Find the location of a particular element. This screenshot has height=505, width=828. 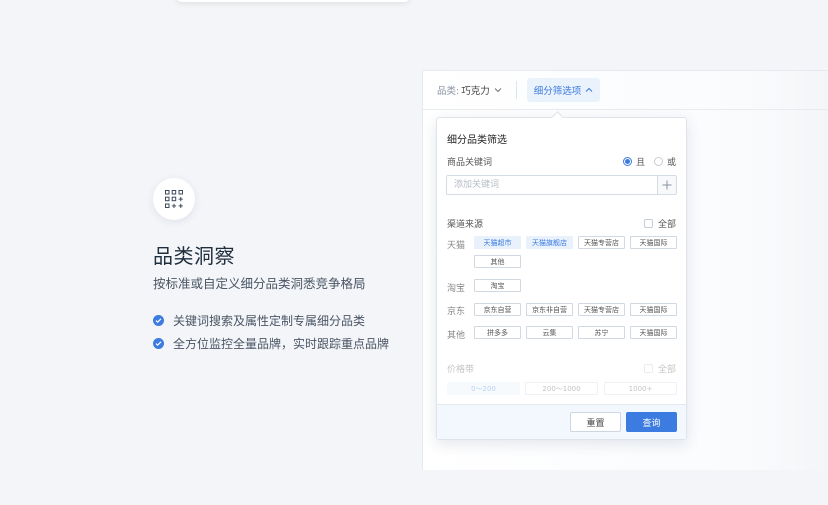

feature-item: 全方位监控全量品牌，实时跟踪重点品牌 is located at coordinates (271, 343).